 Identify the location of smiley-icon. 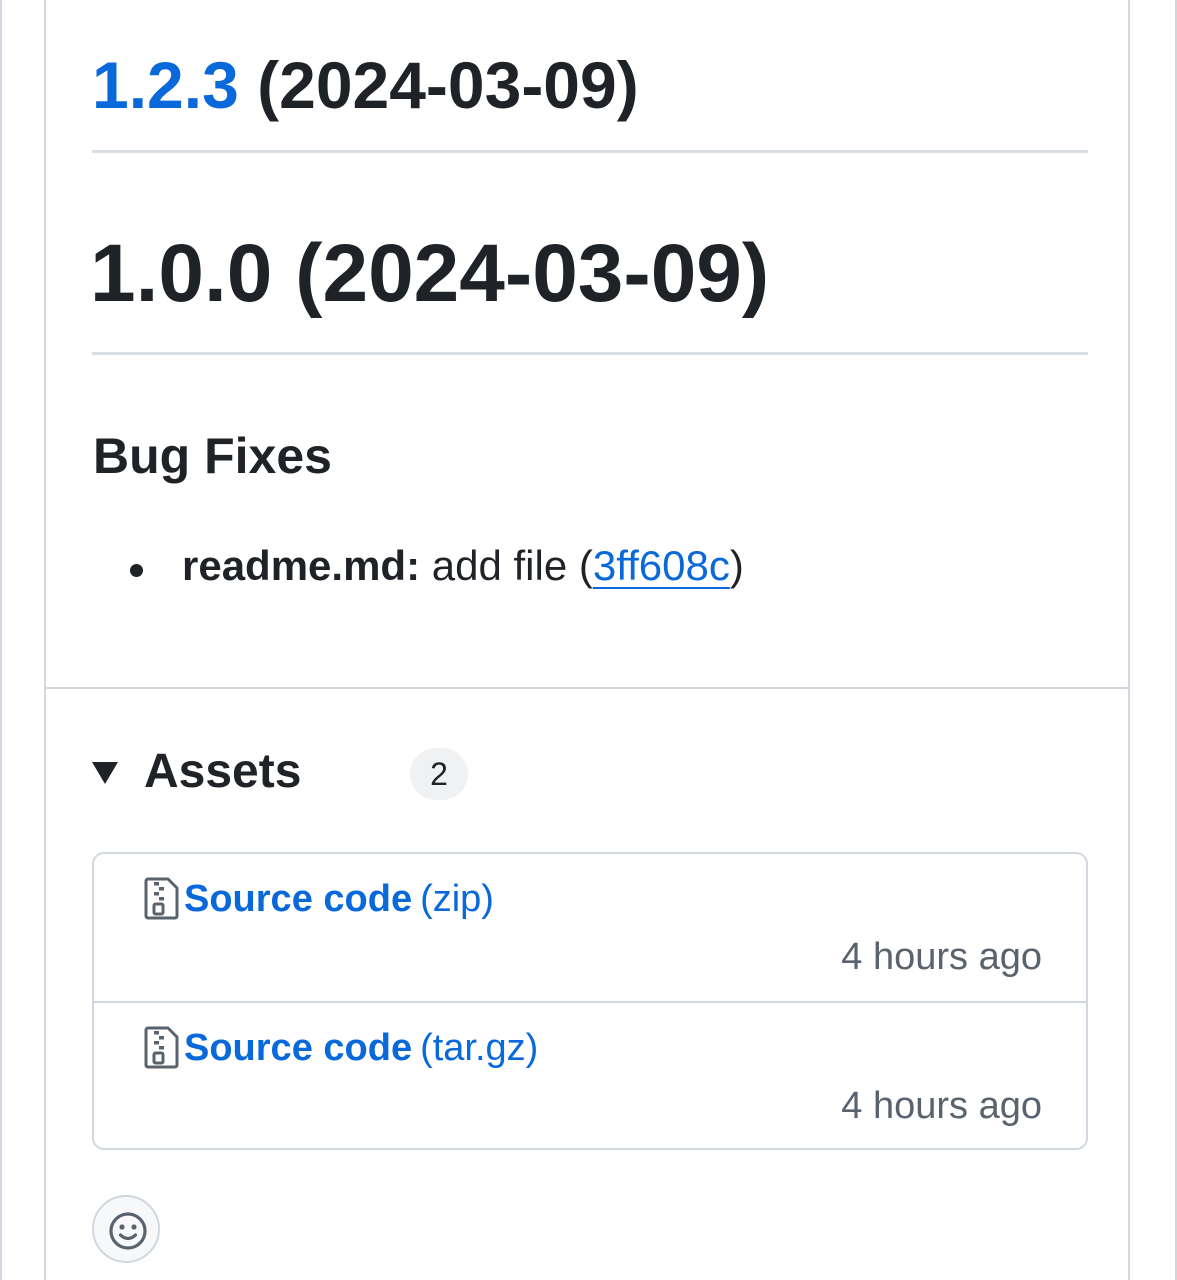
(128, 1231).